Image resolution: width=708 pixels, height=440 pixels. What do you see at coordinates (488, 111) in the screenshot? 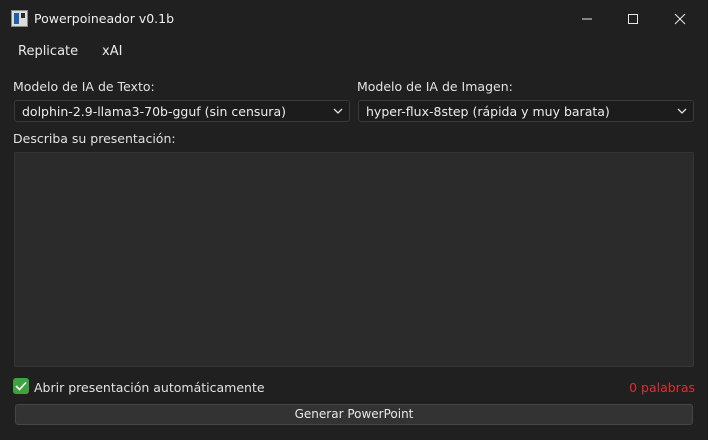
I see `image-model-selected-value: hyper-flux-8step (rápida y muy barata)` at bounding box center [488, 111].